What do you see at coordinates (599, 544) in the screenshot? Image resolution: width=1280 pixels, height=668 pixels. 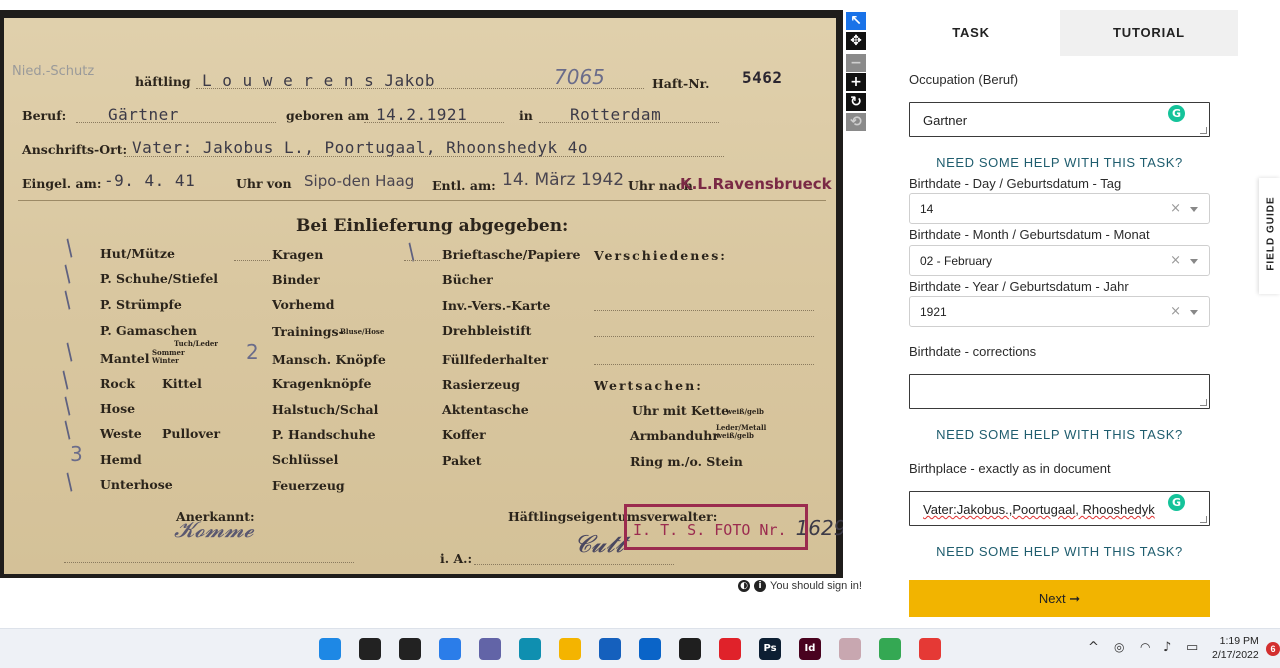 I see `signature-scribble-2: 𝓒𝓾𝓽𝓽` at bounding box center [599, 544].